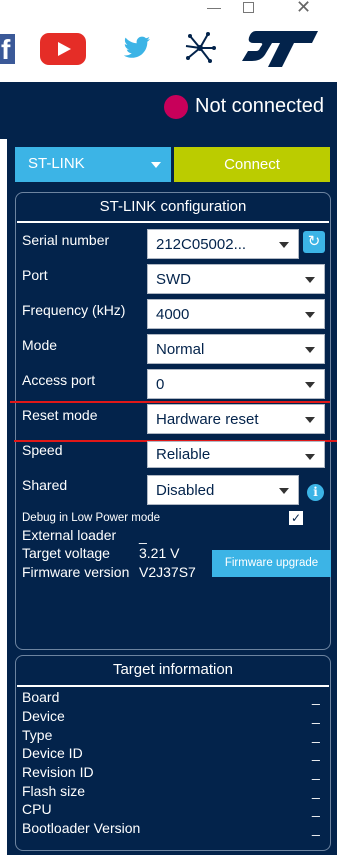 This screenshot has height=855, width=337. I want to click on port-value: SWD, so click(173, 279).